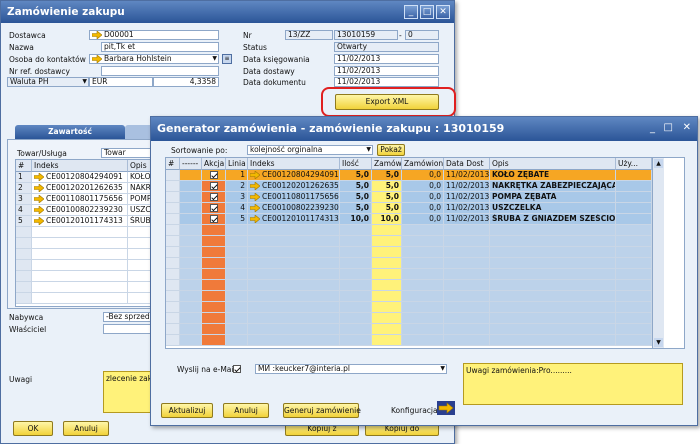 The image size is (700, 444). Describe the element at coordinates (446, 408) in the screenshot. I see `konfiguracja-arrow-icon` at that location.